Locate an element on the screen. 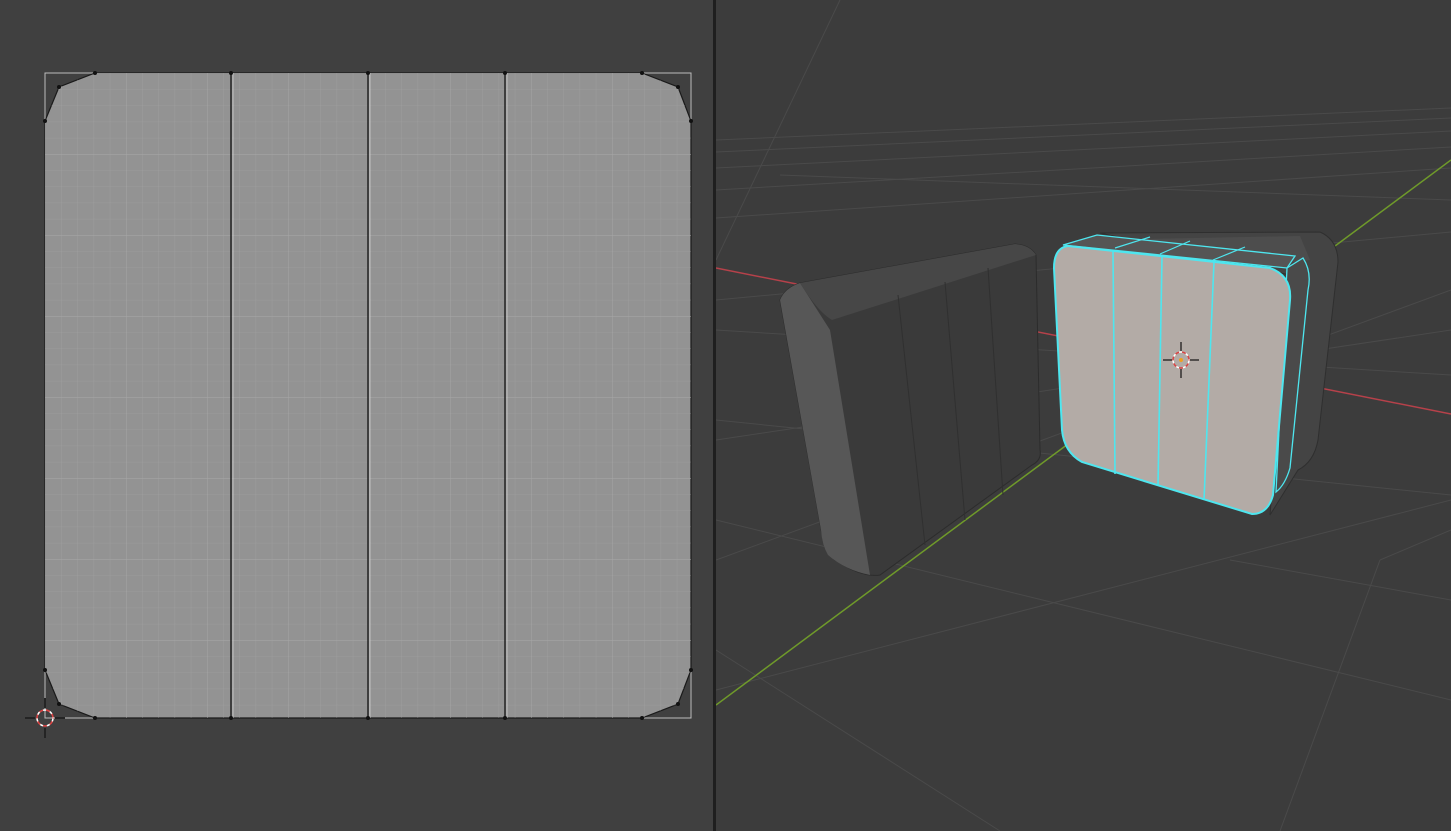 This screenshot has height=831, width=1451. mesh-object-back is located at coordinates (910, 409).